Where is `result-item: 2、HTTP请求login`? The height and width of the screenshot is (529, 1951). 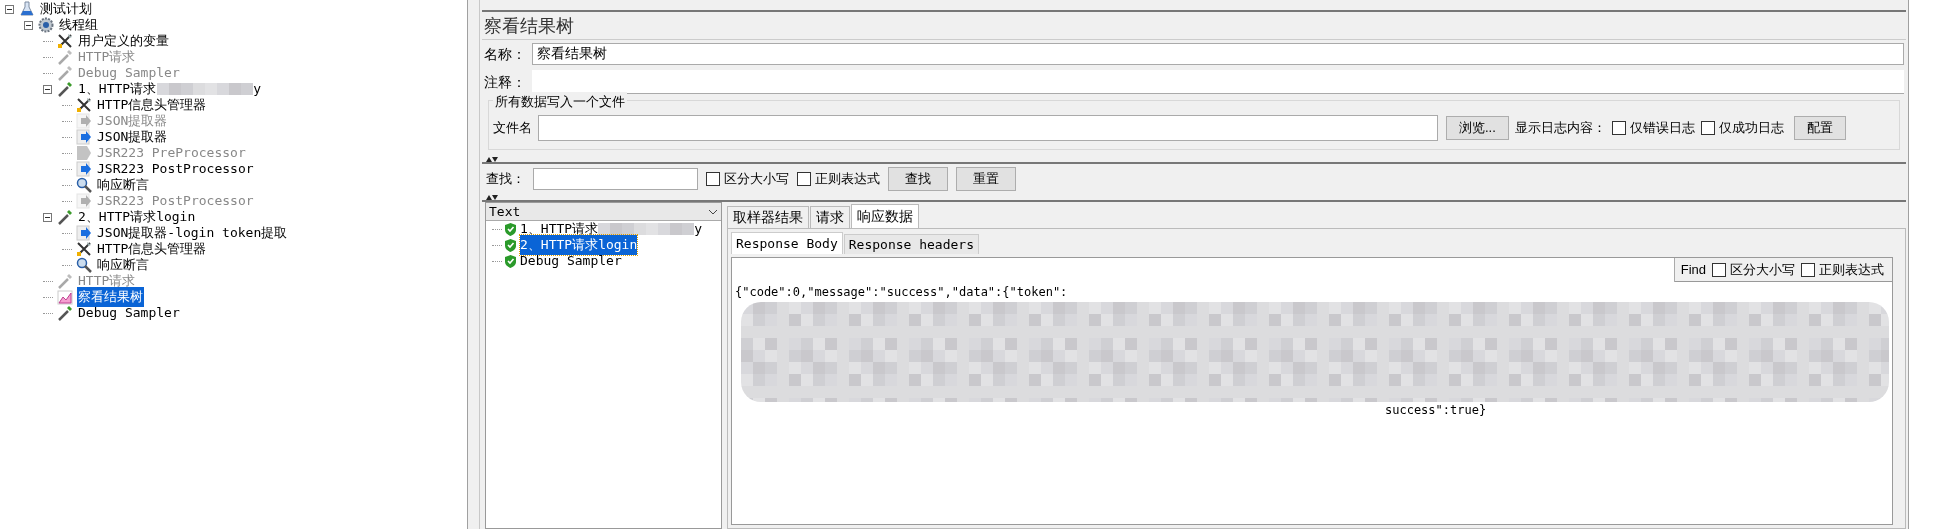 result-item: 2、HTTP请求login is located at coordinates (579, 245).